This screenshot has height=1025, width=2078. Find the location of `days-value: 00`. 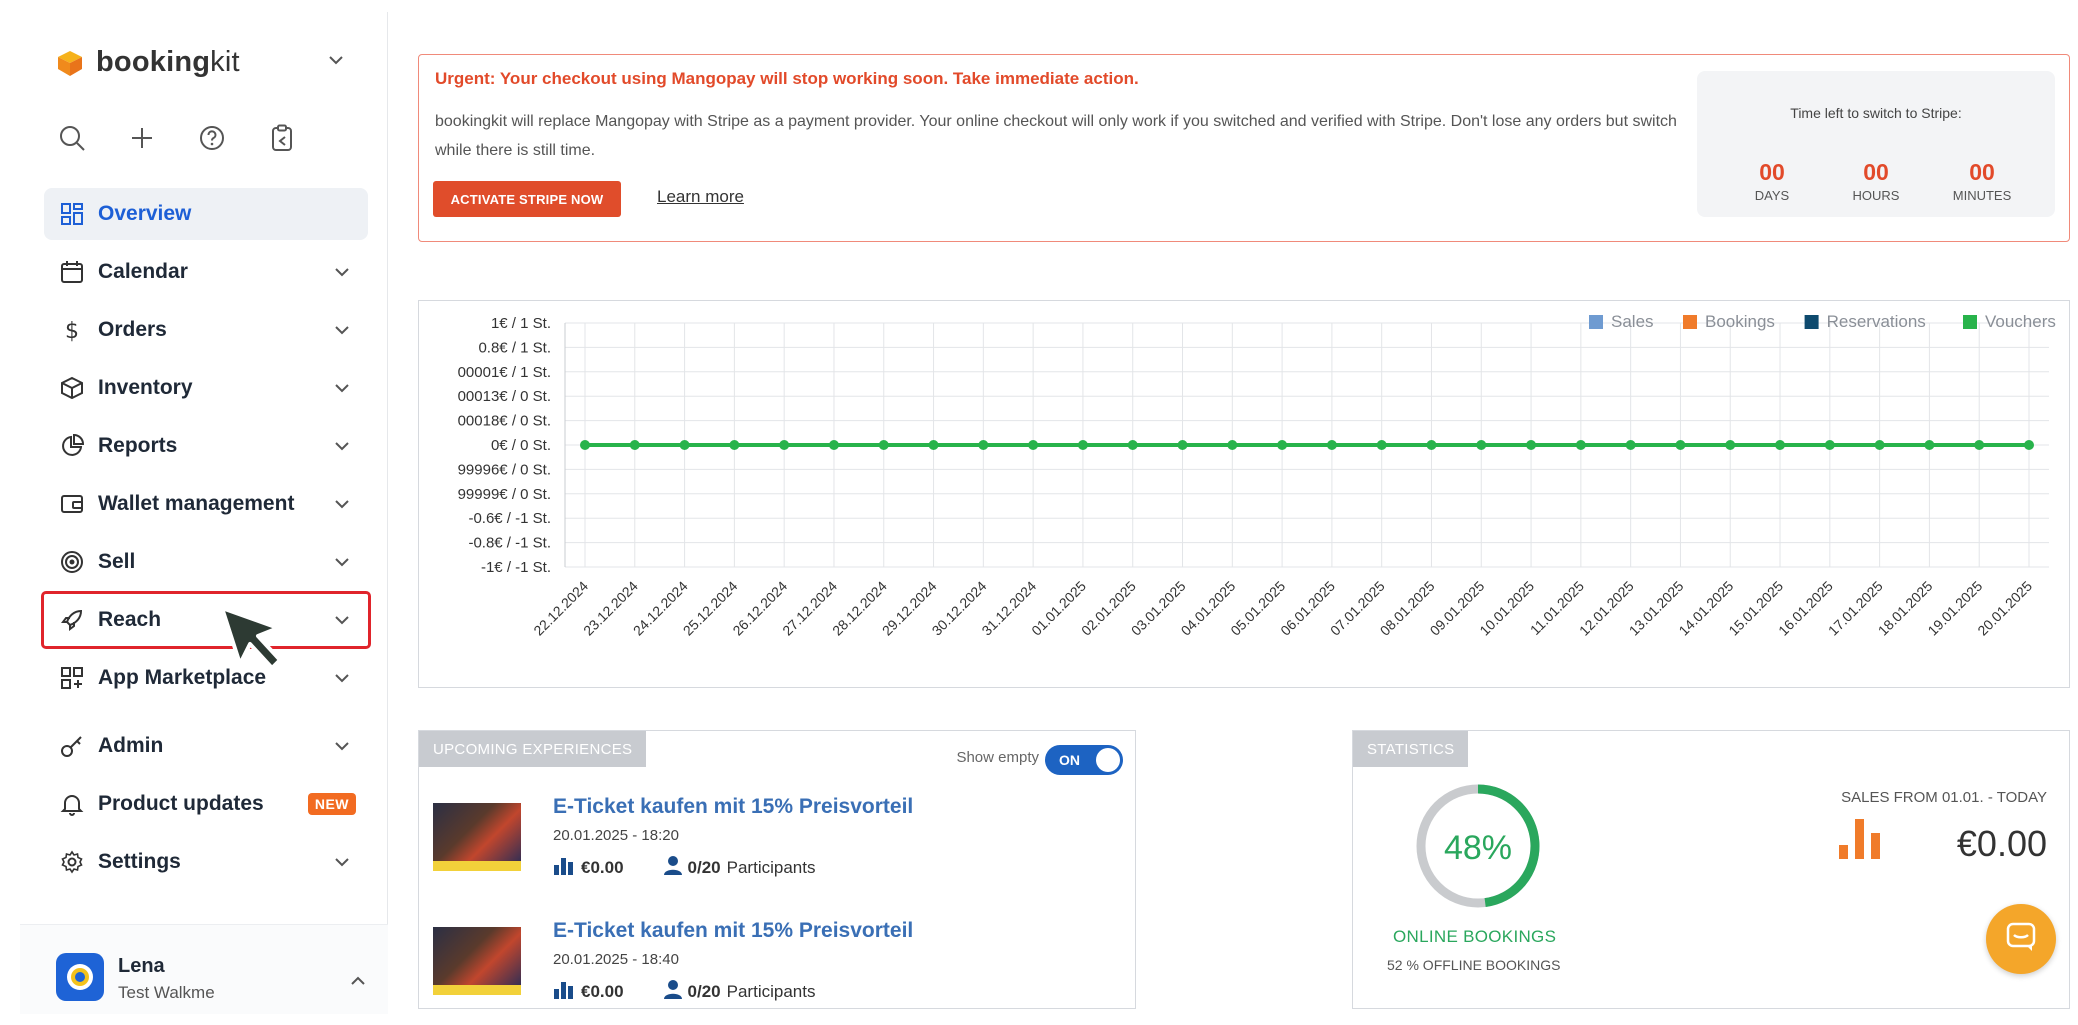

days-value: 00 is located at coordinates (1772, 172).